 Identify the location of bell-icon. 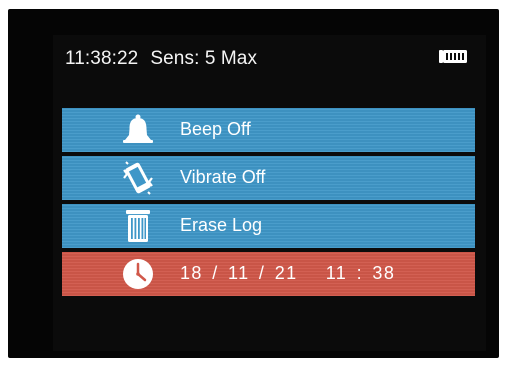
(138, 128).